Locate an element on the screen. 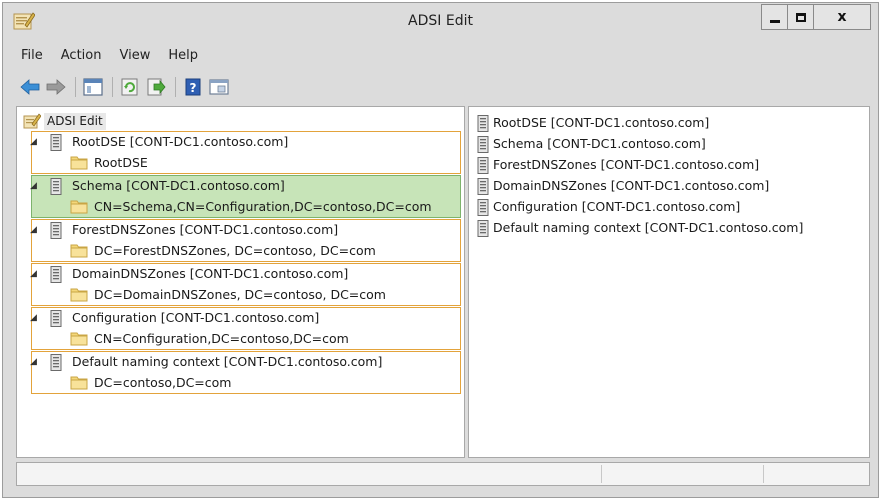 Image resolution: width=881 pixels, height=500 pixels. help-button: ? is located at coordinates (193, 87).